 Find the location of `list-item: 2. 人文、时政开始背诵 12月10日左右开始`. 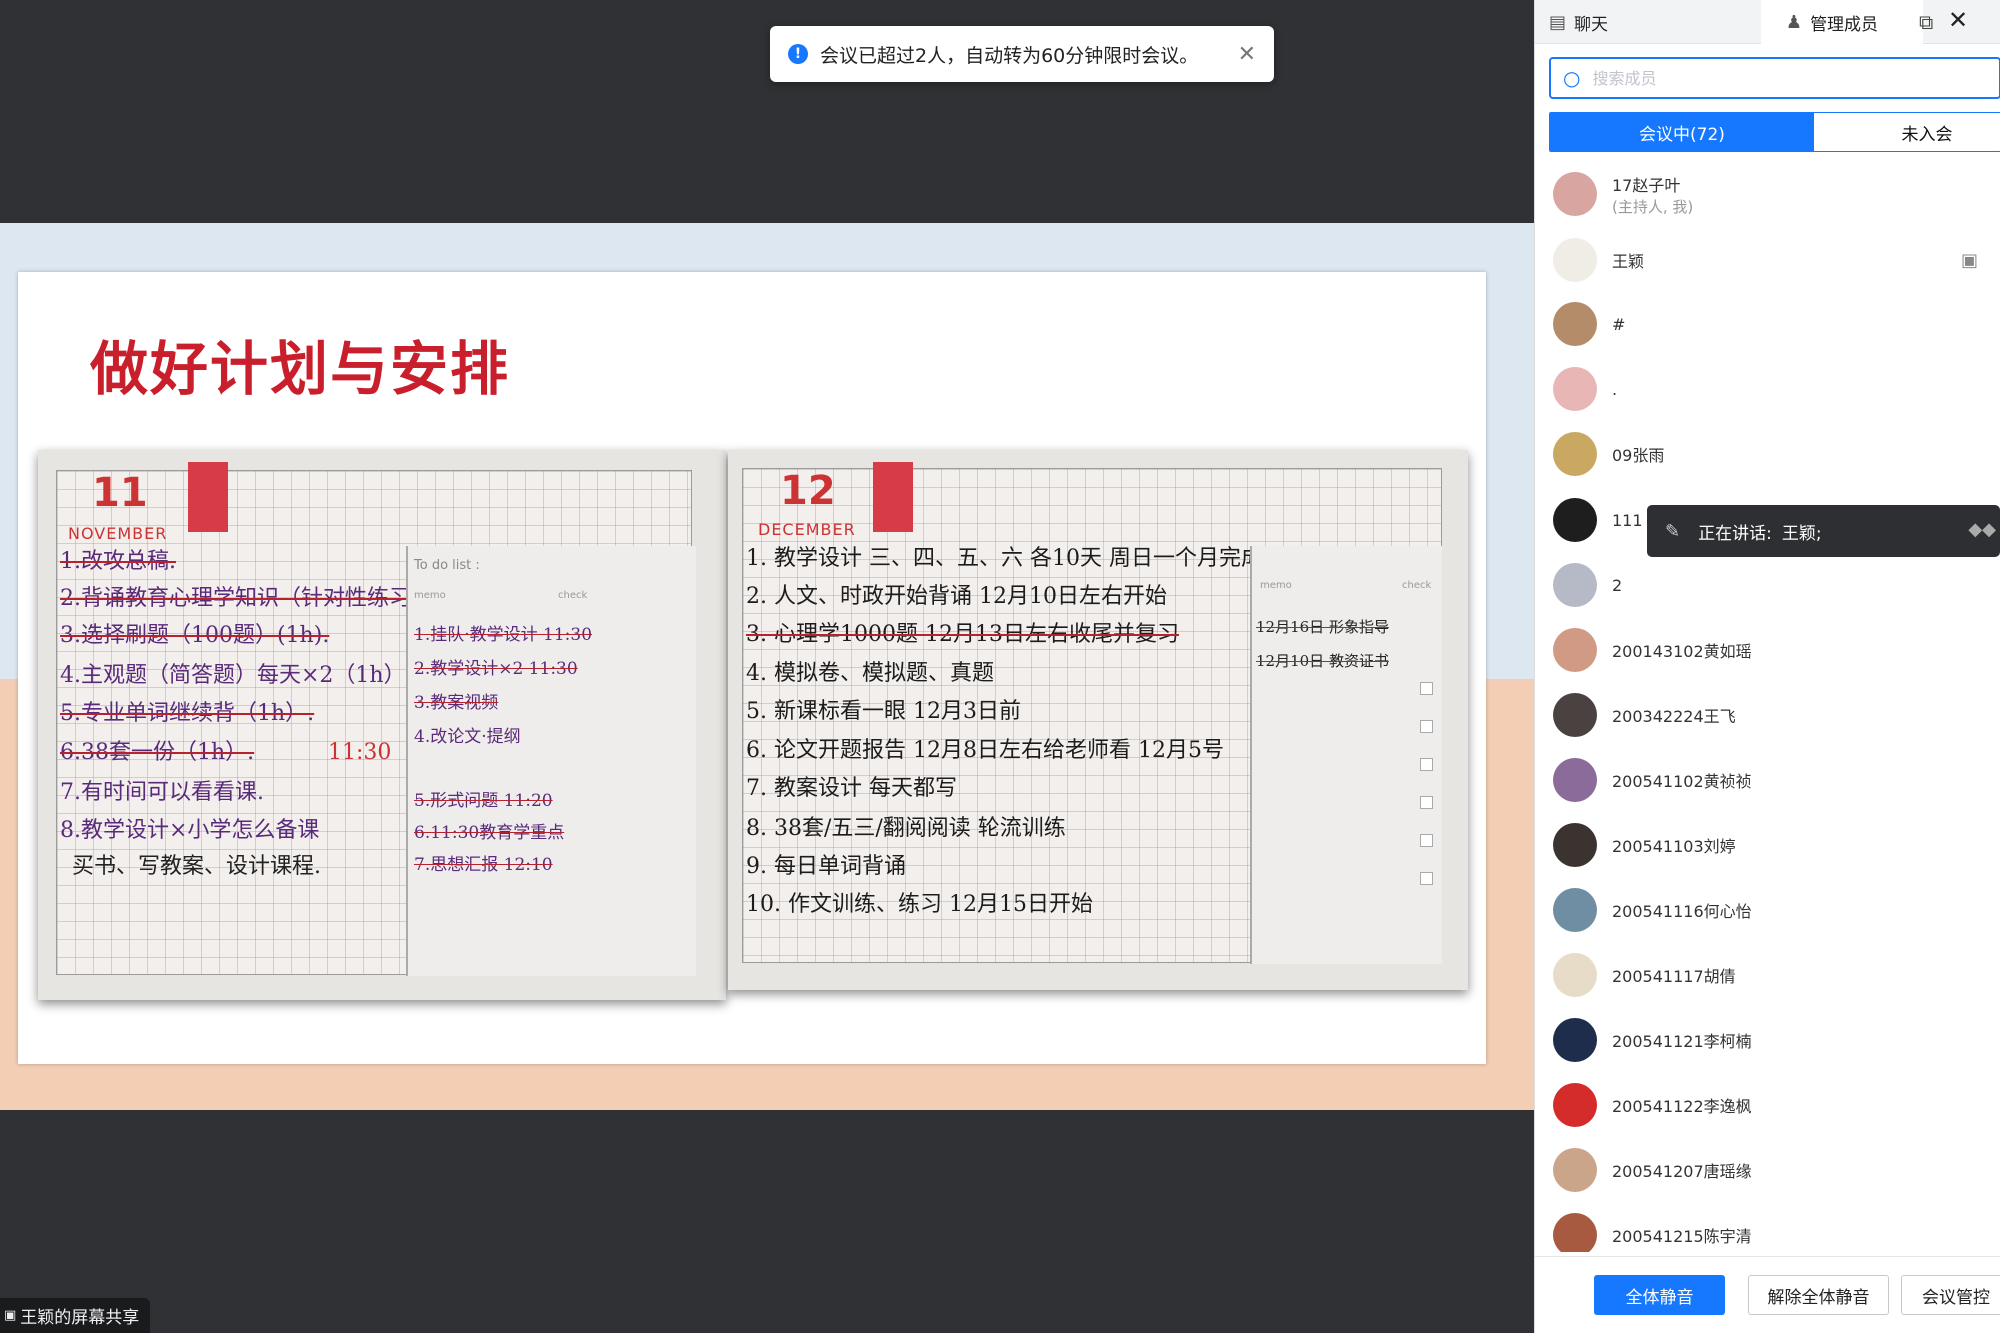

list-item: 2. 人文、时政开始背诵 12月10日左右开始 is located at coordinates (956, 596).